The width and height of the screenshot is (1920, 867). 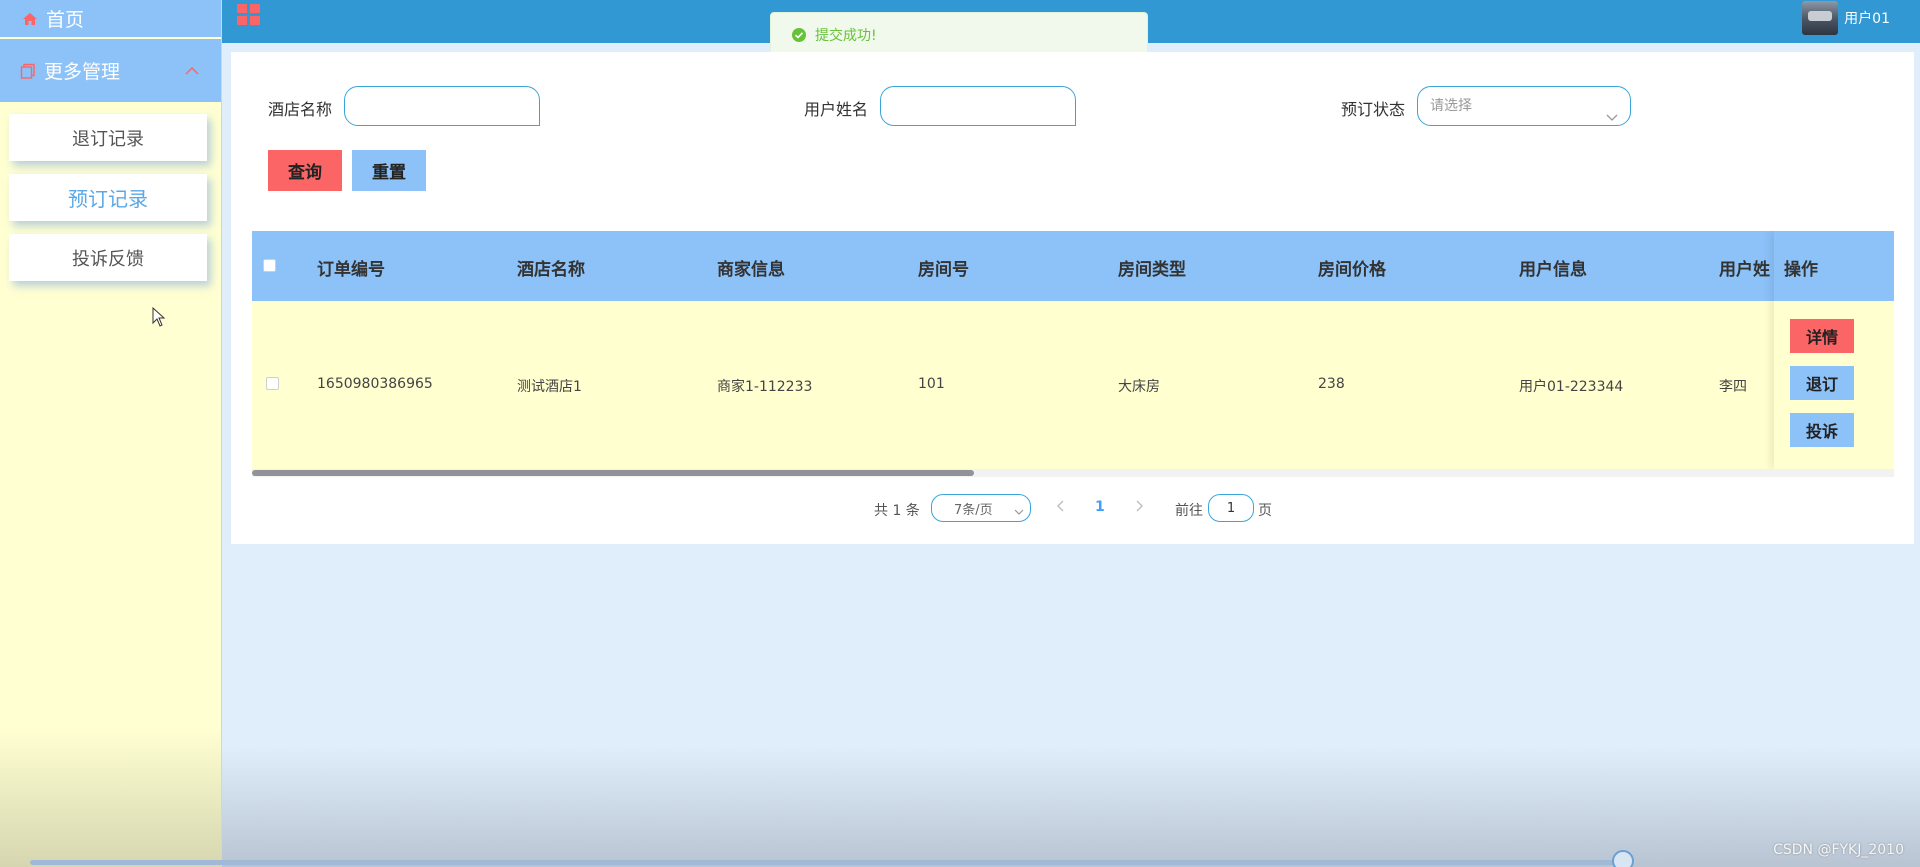 What do you see at coordinates (30, 19) in the screenshot?
I see `home-icon` at bounding box center [30, 19].